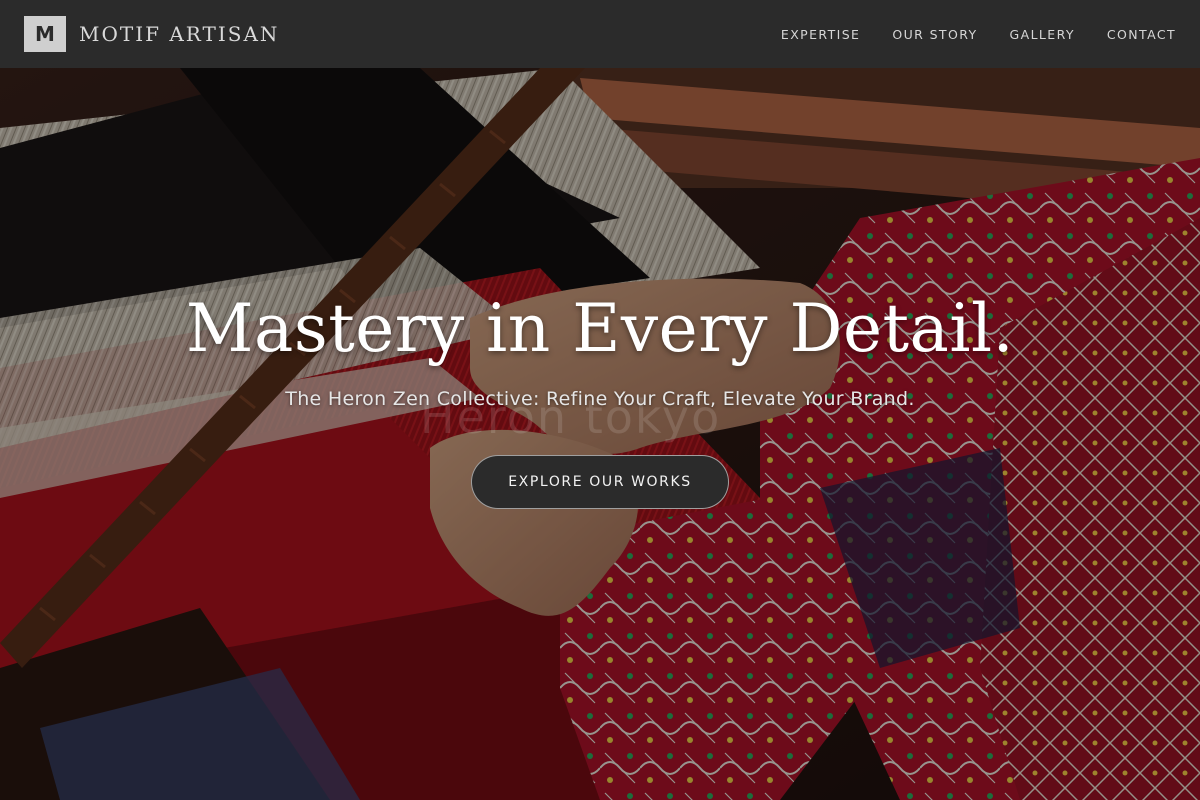  Describe the element at coordinates (978, 34) in the screenshot. I see `main-nav: EXPERTISE OUR STORY GALLERY CONTACT` at that location.